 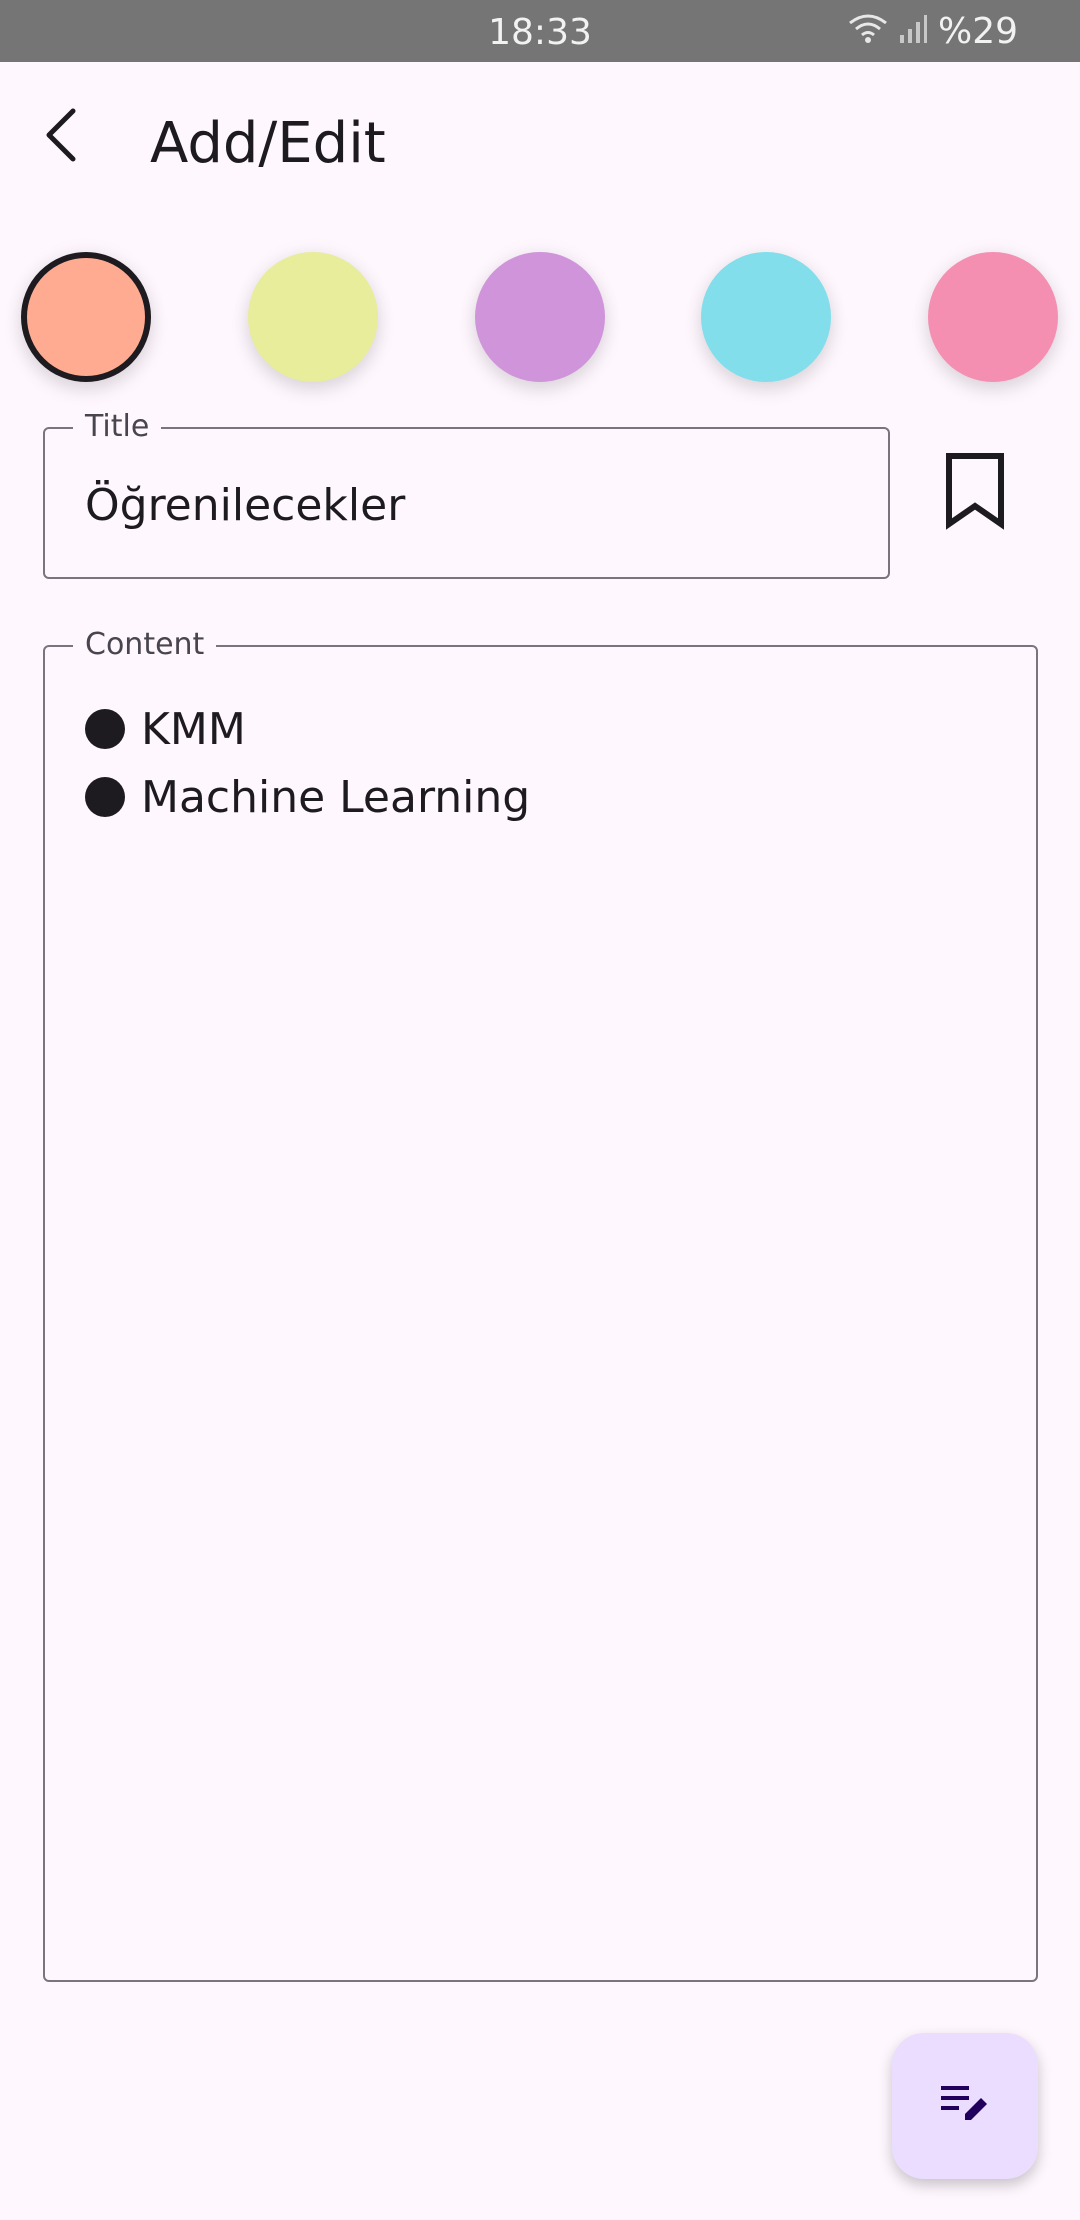 I want to click on back-button, so click(x=61, y=137).